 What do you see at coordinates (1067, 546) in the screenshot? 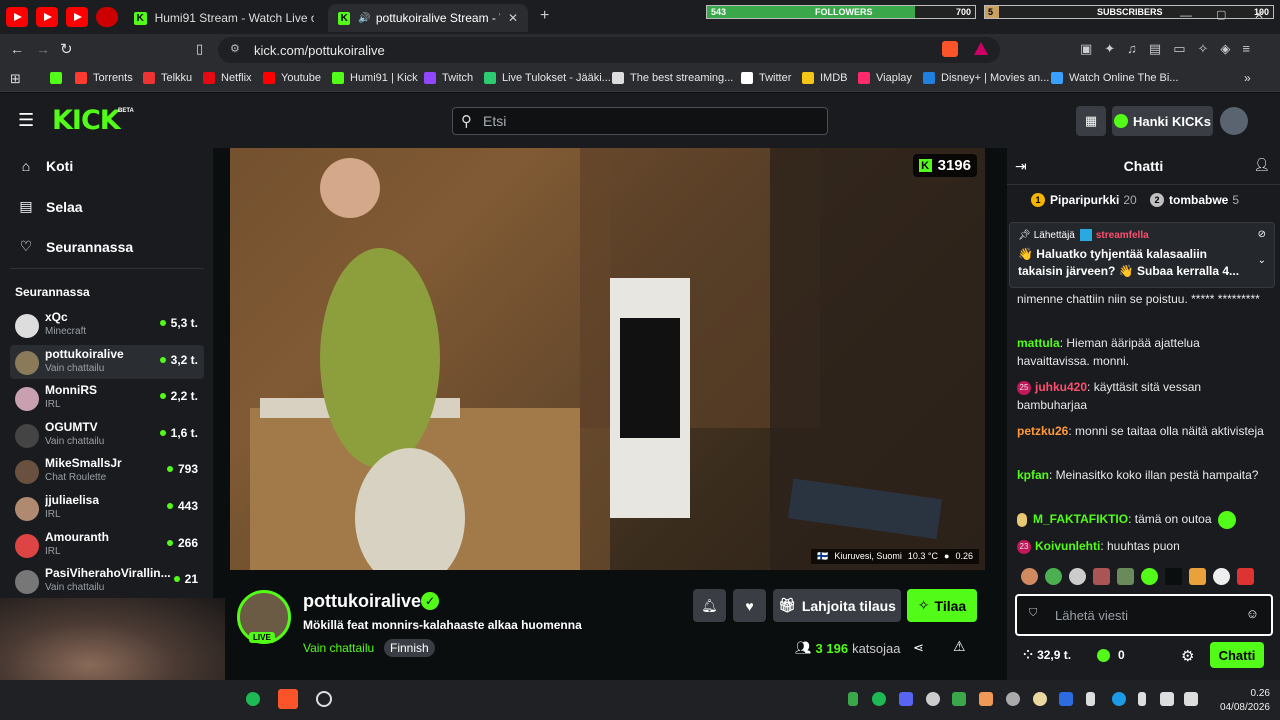
I see `chat-username: Koivunlehti` at bounding box center [1067, 546].